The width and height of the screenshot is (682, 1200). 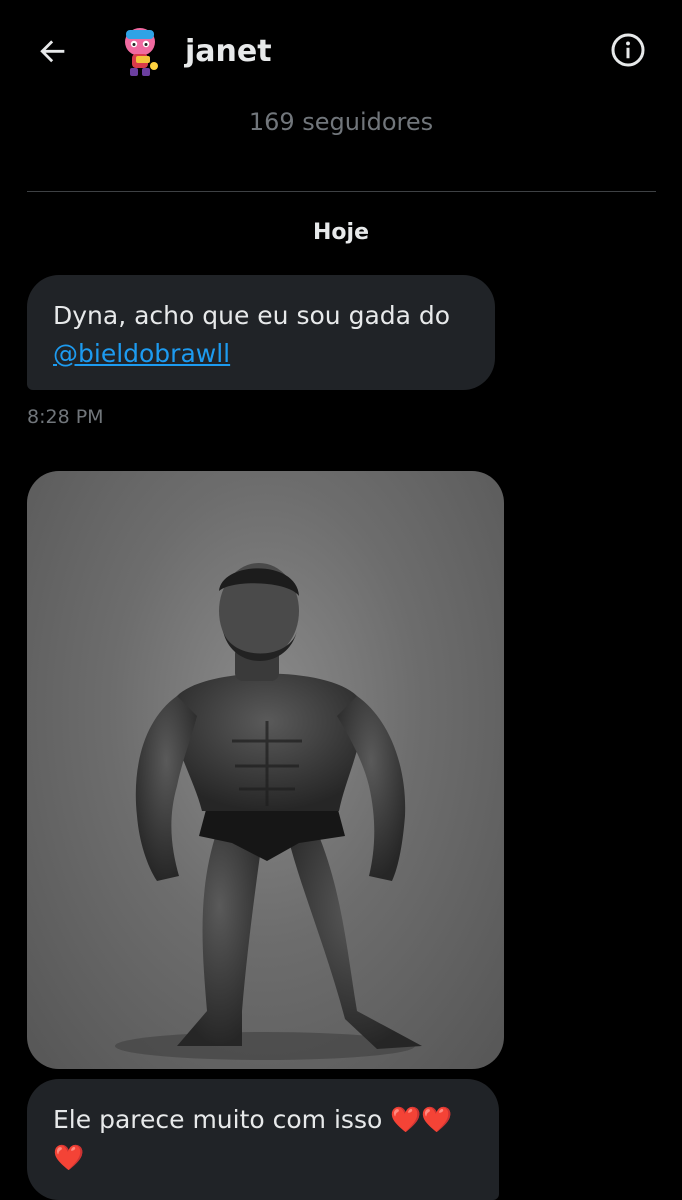 What do you see at coordinates (341, 122) in the screenshot?
I see `followers-count: 169 seguidores` at bounding box center [341, 122].